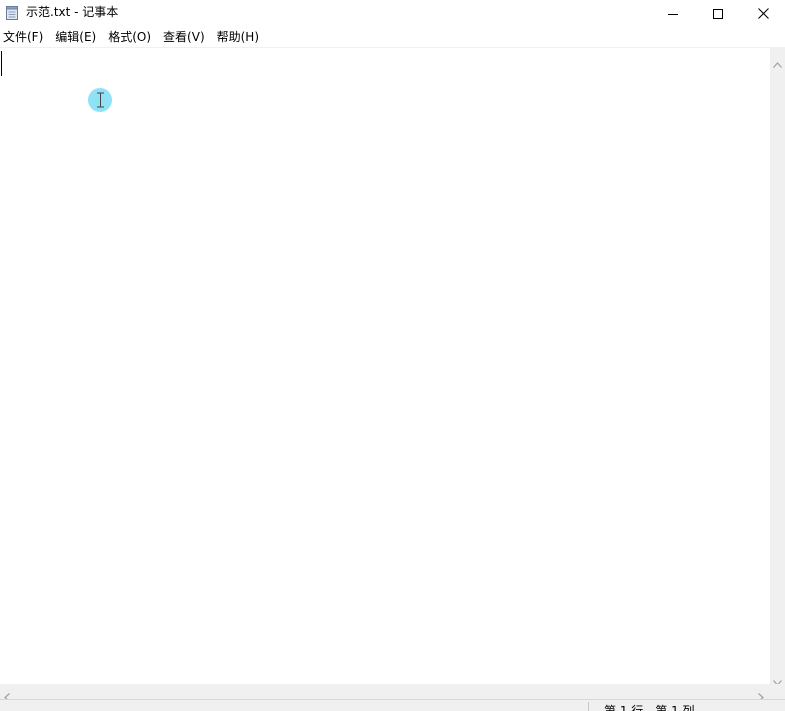 This screenshot has height=711, width=785. I want to click on cursor-position-status: 第 1 行，第 1 列, so click(649, 707).